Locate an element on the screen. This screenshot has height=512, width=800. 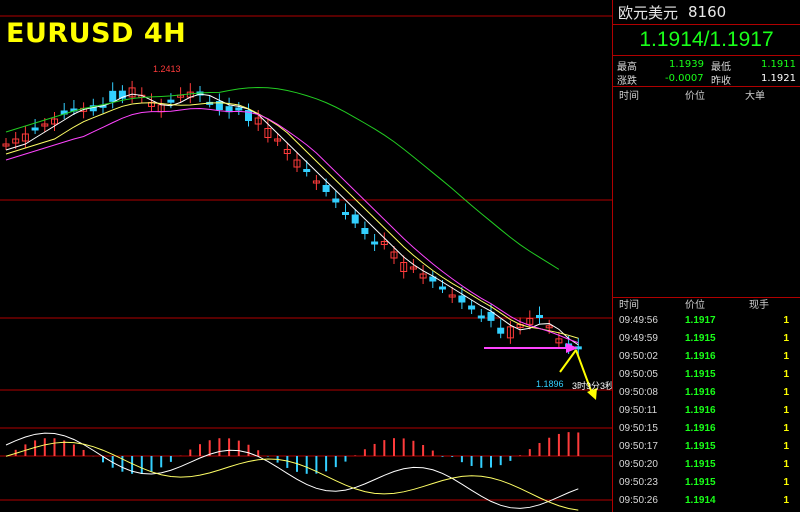
tick-time: 09:50:20 is located at coordinates (638, 465).